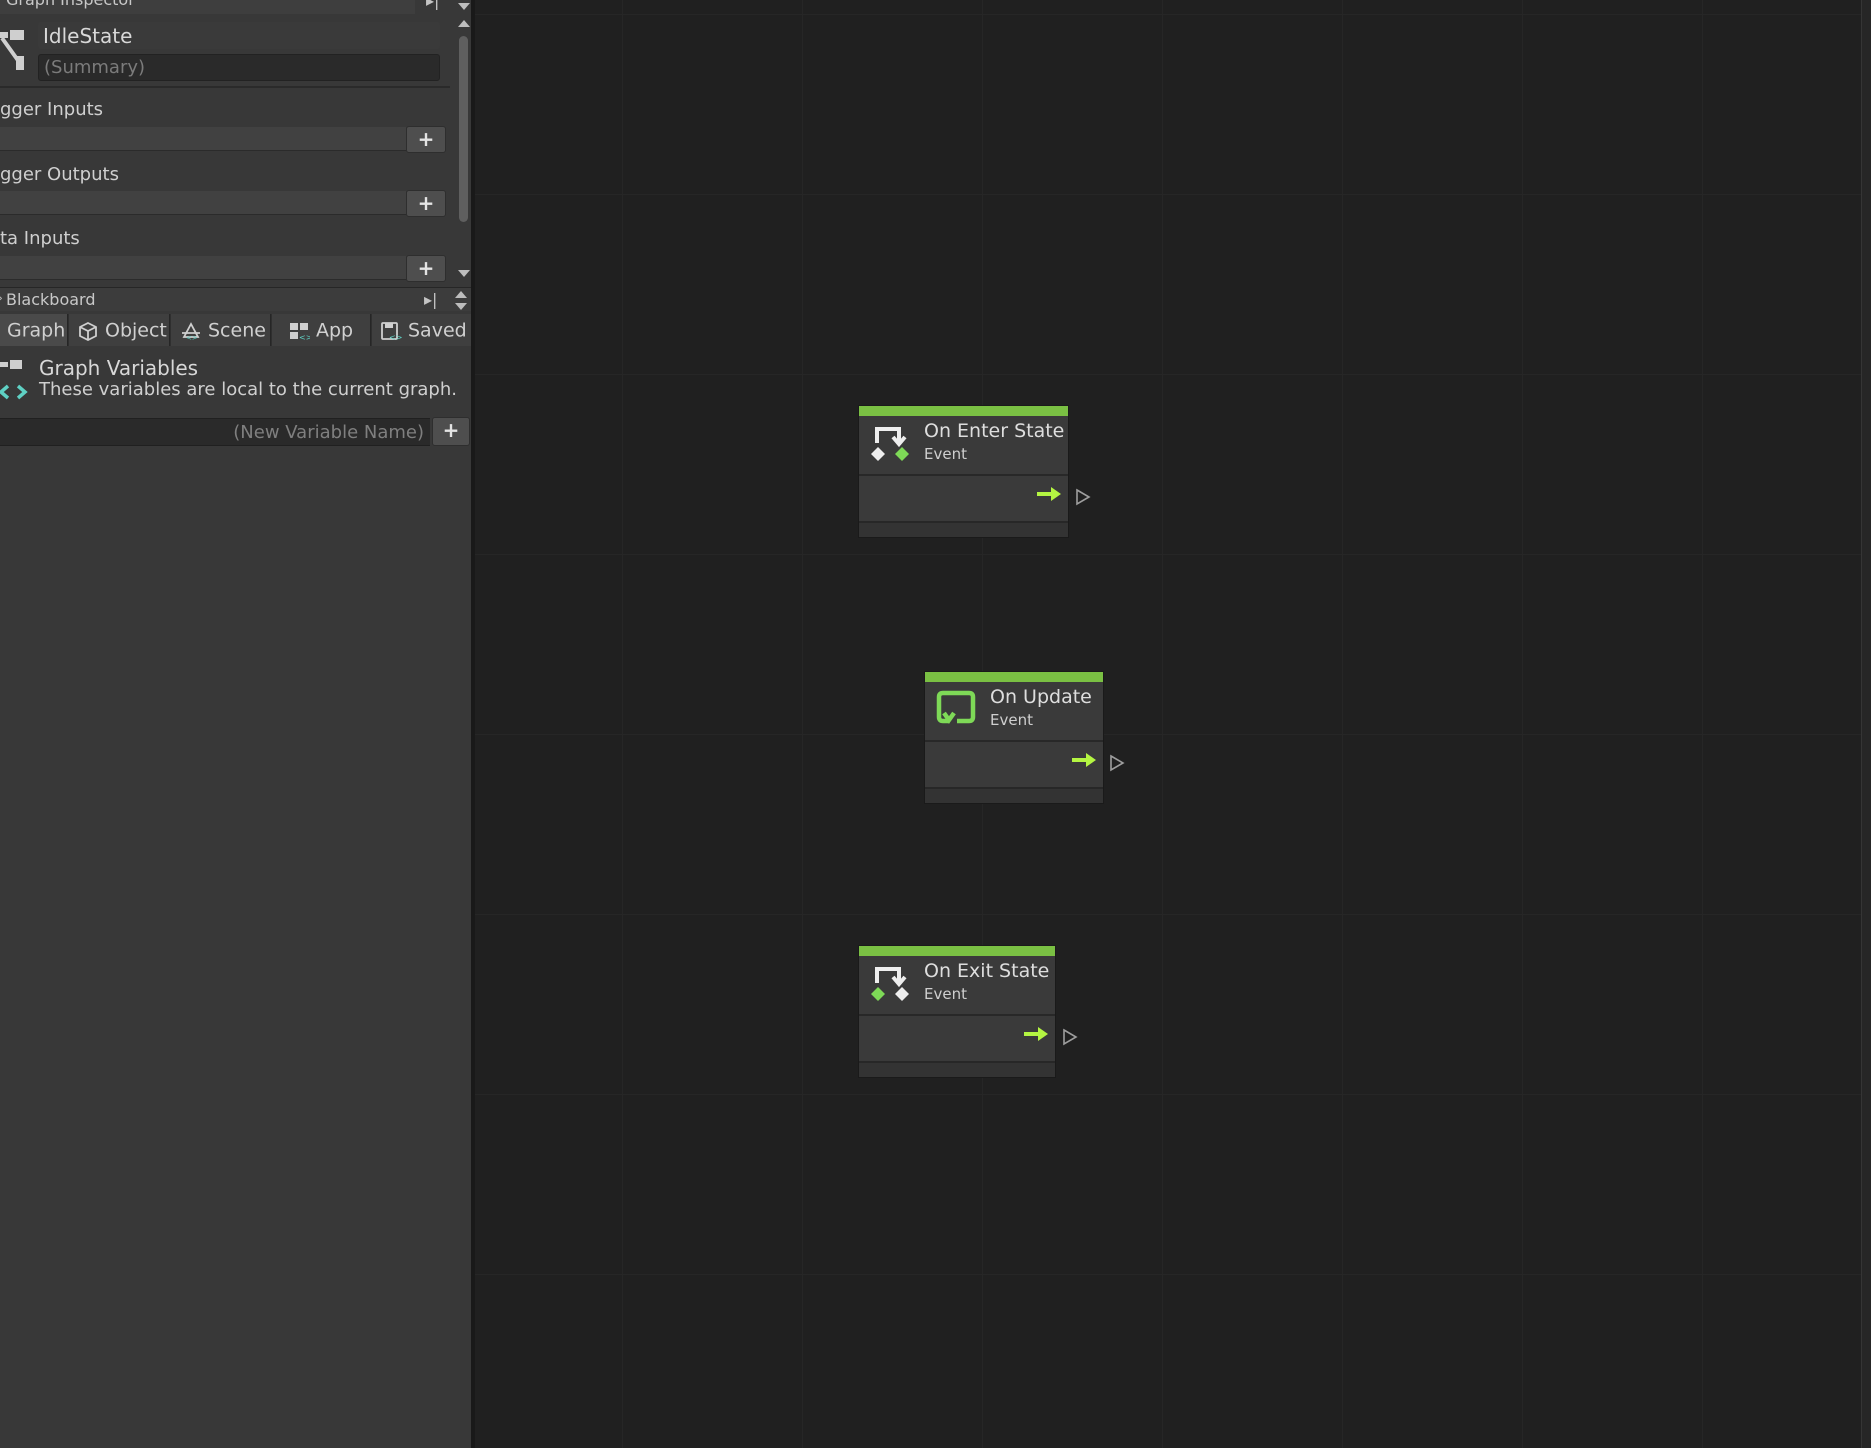 The image size is (1871, 1448). I want to click on update-loop-icon, so click(956, 707).